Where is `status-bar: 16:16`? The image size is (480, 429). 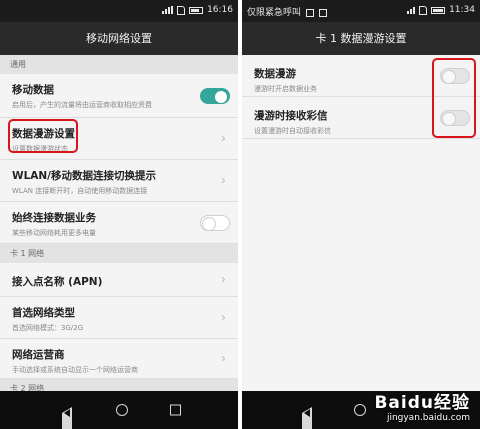 status-bar: 16:16 is located at coordinates (119, 11).